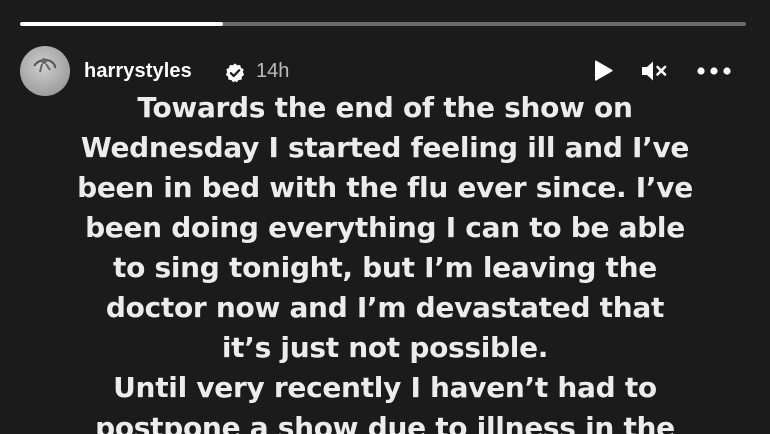 The image size is (770, 434). I want to click on play-icon, so click(603, 71).